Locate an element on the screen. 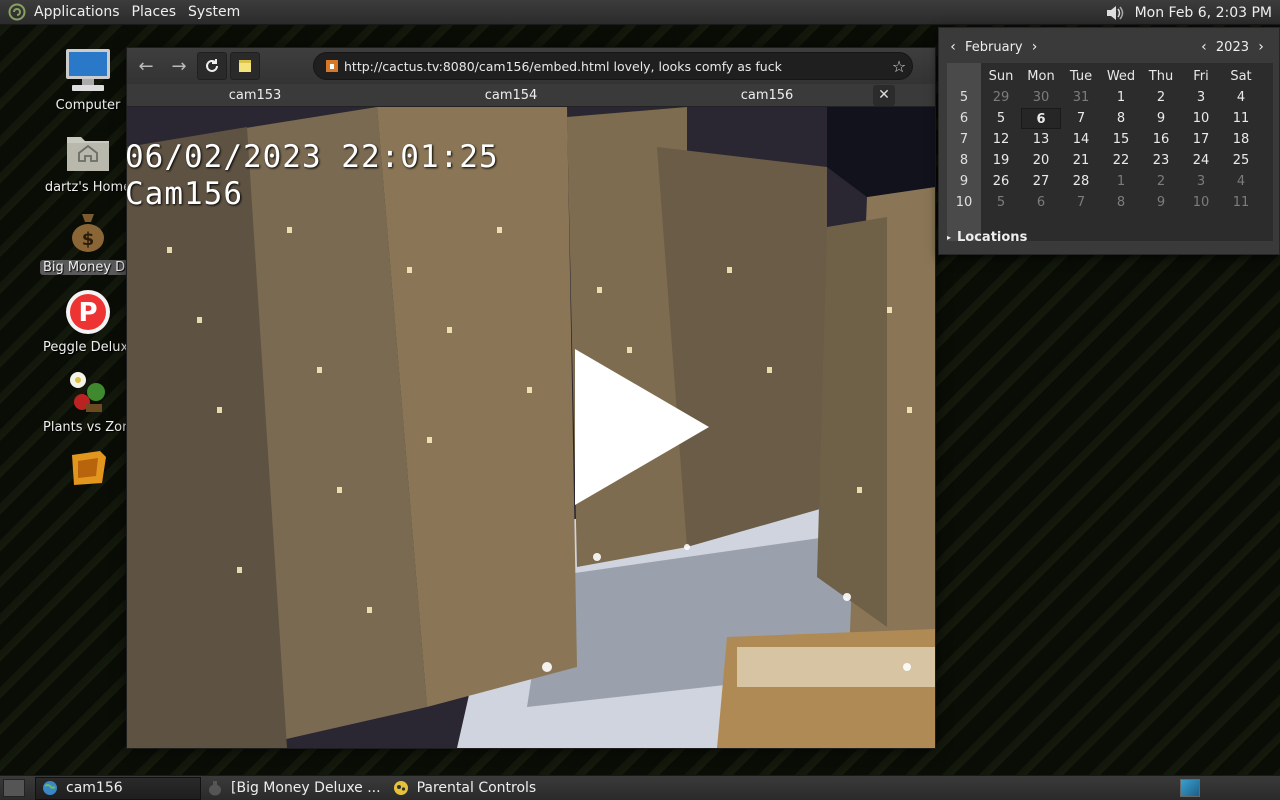  desktop-icon-label: Computer is located at coordinates (88, 105).